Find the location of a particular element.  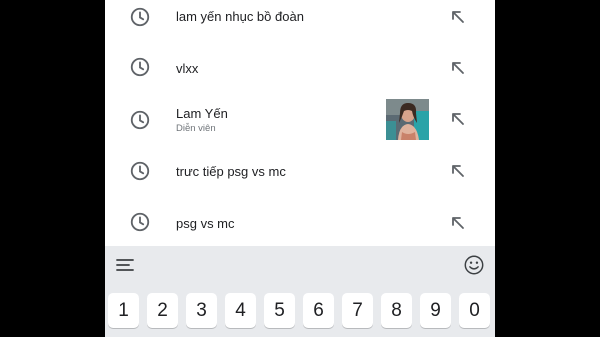

key-7: 7 is located at coordinates (357, 310).